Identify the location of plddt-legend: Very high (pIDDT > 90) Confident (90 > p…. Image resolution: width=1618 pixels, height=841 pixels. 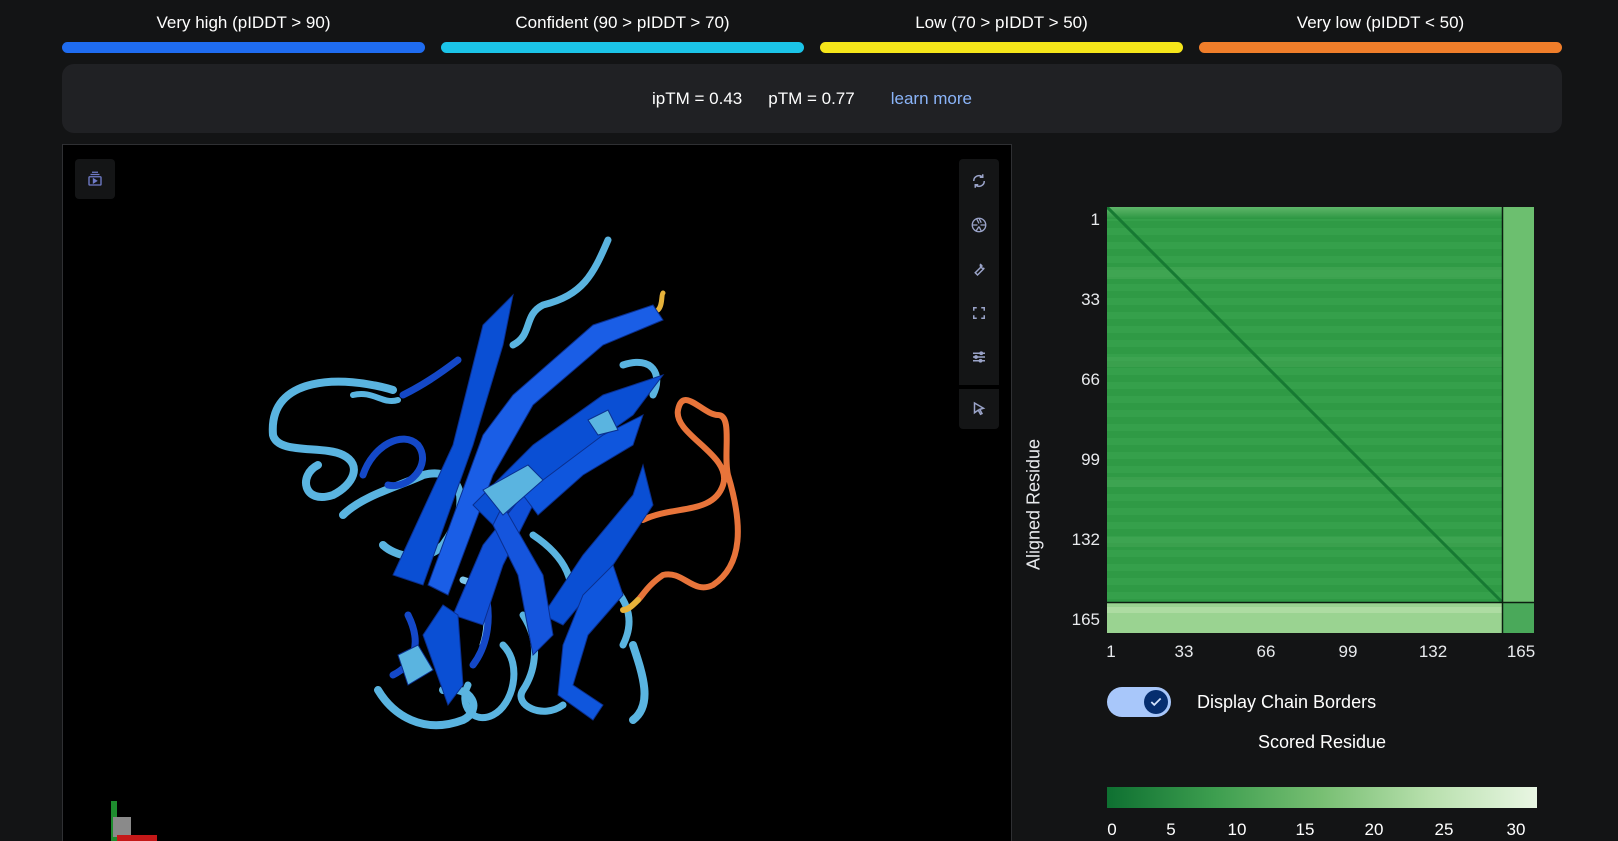
(812, 31).